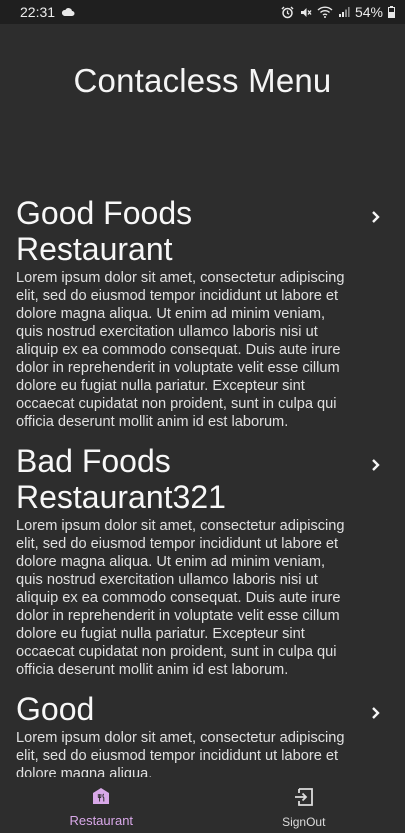 The height and width of the screenshot is (833, 405). What do you see at coordinates (104, 231) in the screenshot?
I see `restaurant-name: Good Foods Restaurant` at bounding box center [104, 231].